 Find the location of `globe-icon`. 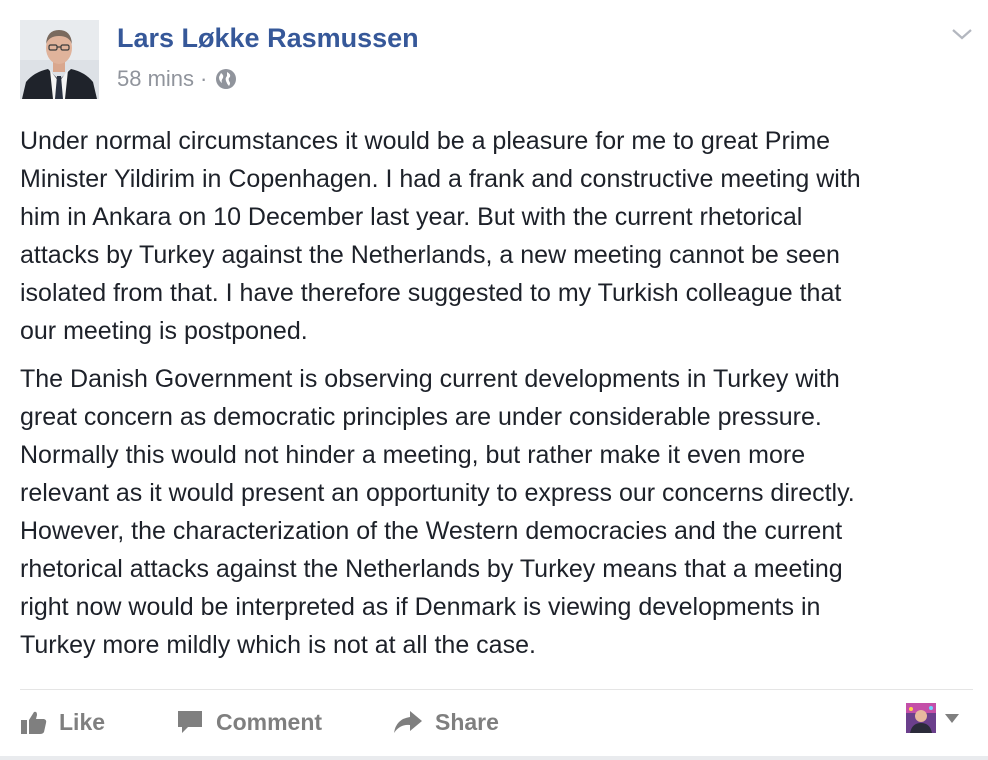

globe-icon is located at coordinates (226, 79).